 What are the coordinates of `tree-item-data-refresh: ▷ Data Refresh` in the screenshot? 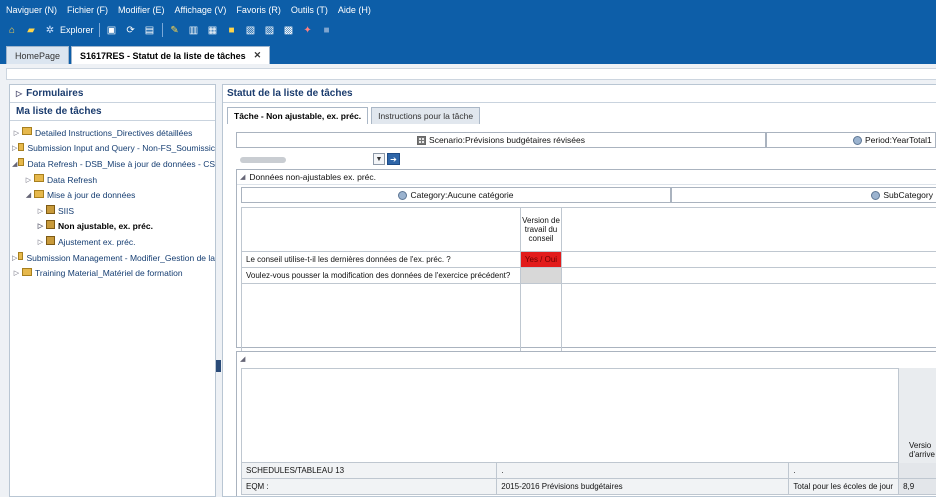 It's located at (112, 180).